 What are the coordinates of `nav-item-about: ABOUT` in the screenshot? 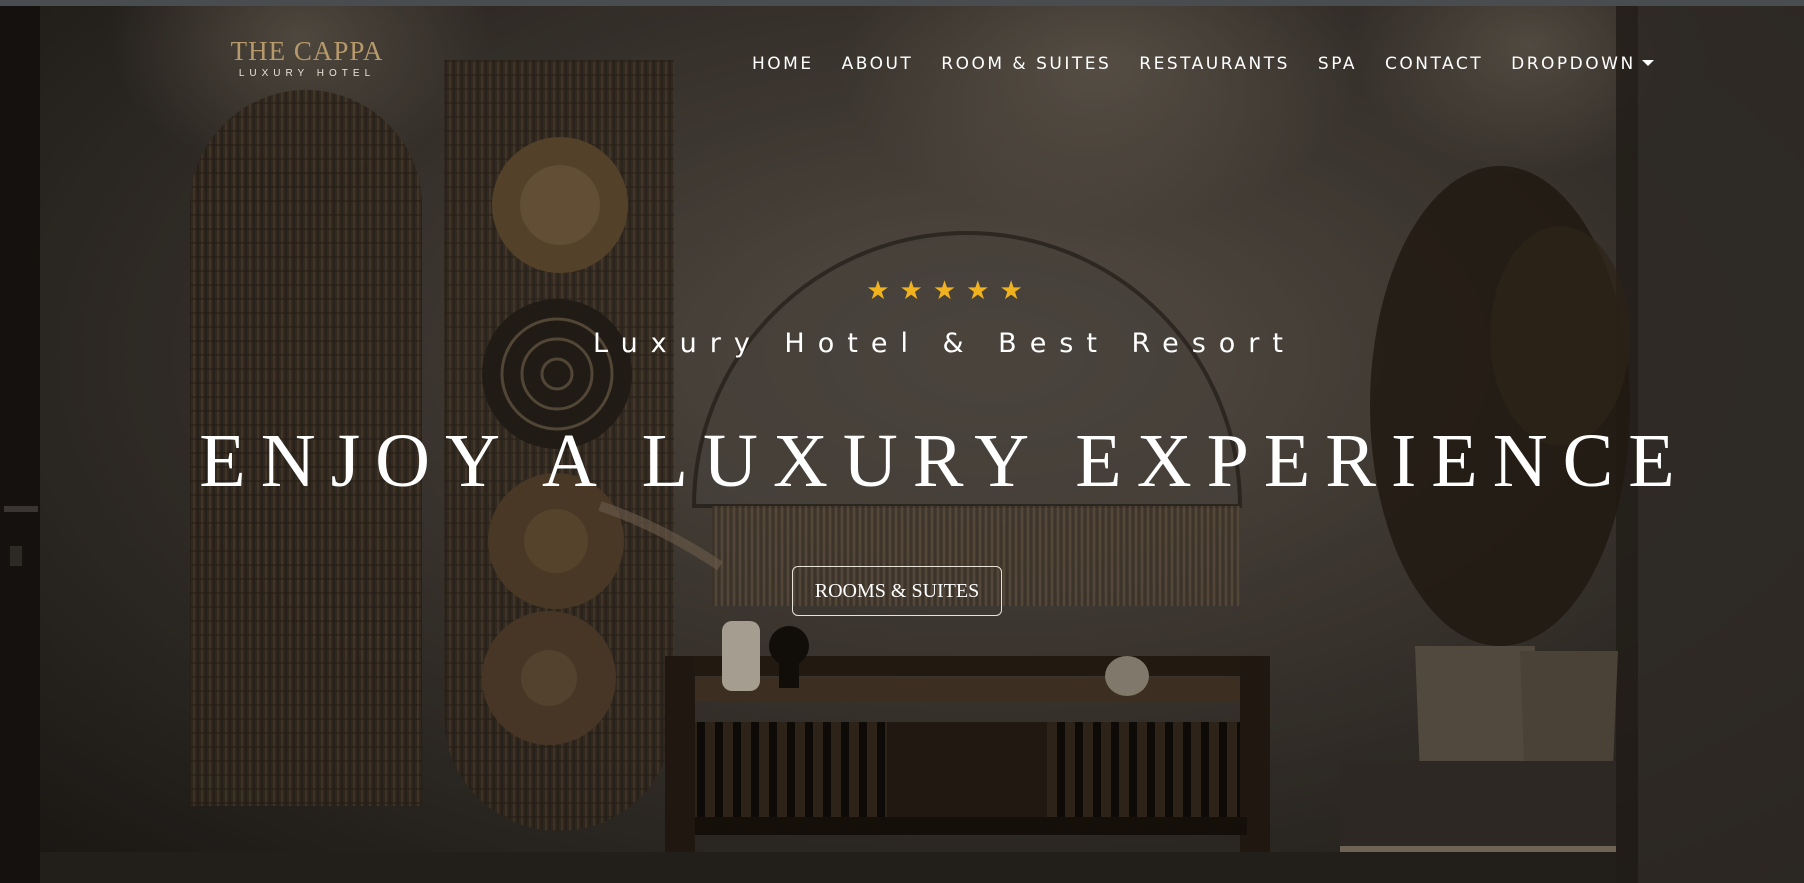 It's located at (878, 64).